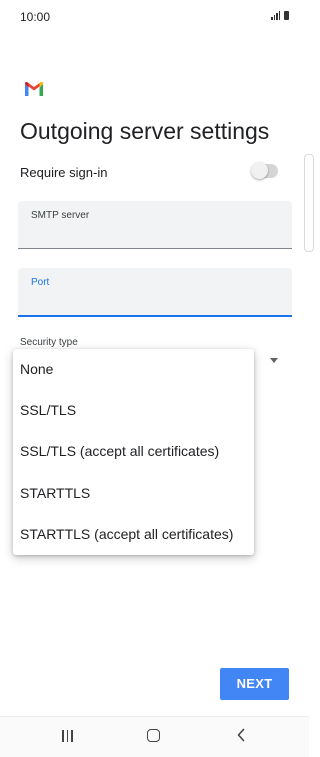 This screenshot has width=320, height=757. I want to click on smtp-server-label: SMTP server, so click(60, 215).